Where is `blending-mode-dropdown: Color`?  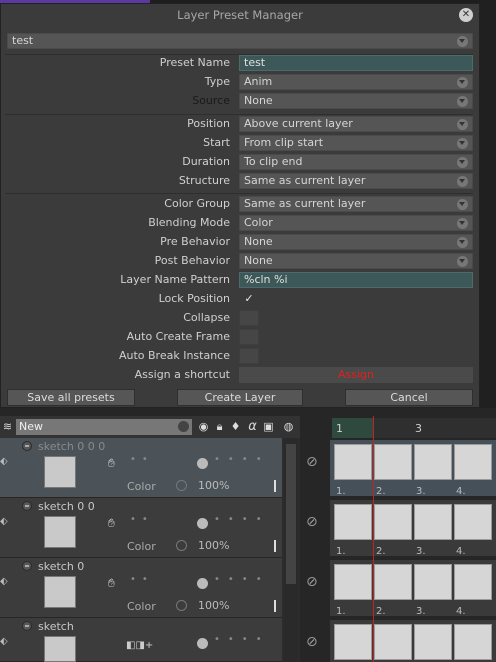
blending-mode-dropdown: Color is located at coordinates (356, 223).